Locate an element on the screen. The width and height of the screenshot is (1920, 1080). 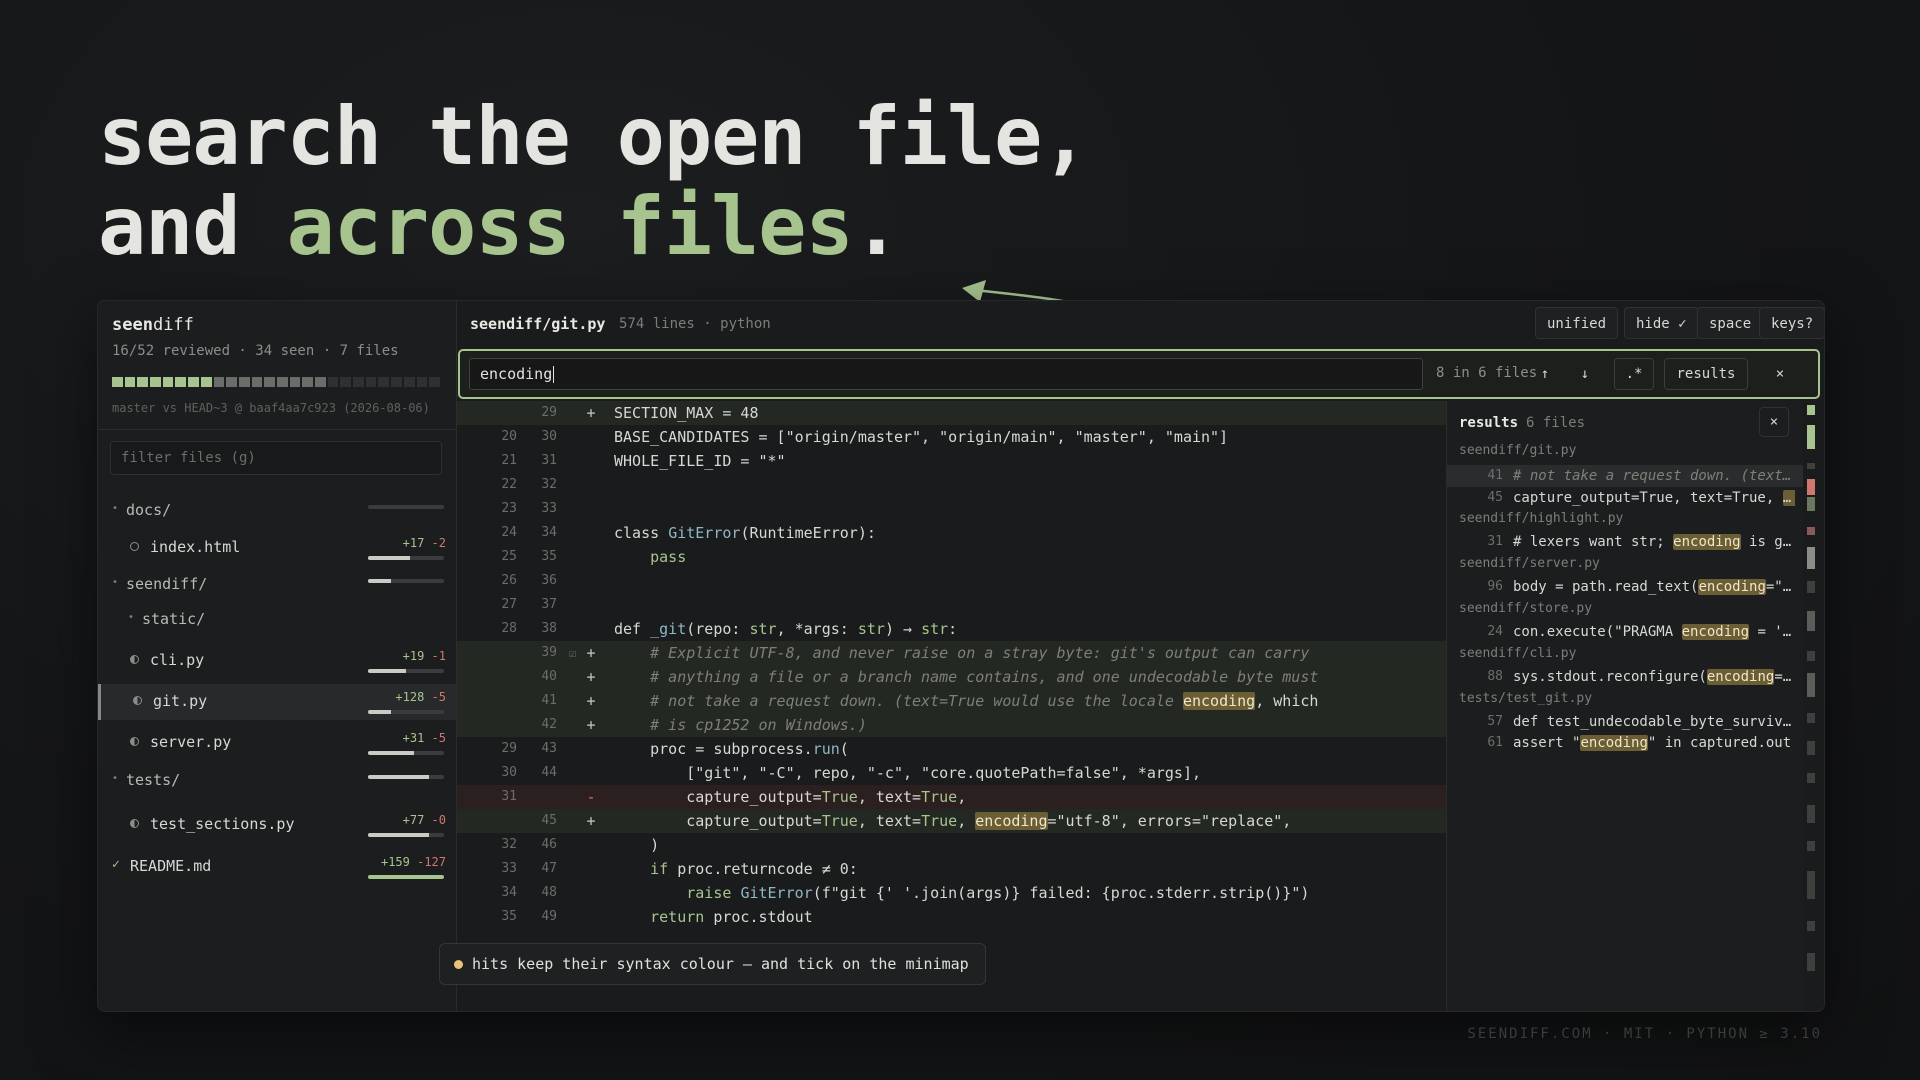
new-line-number: 40 is located at coordinates (549, 676).